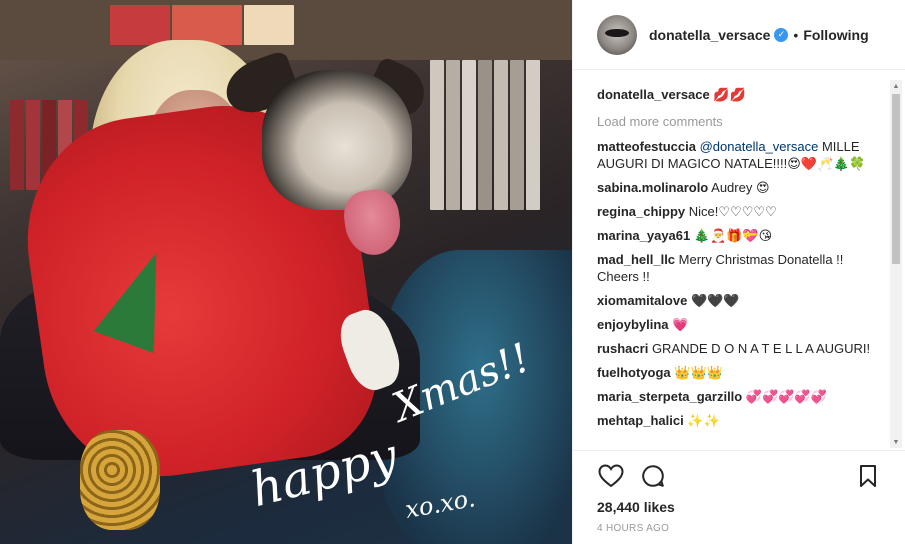  Describe the element at coordinates (611, 476) in the screenshot. I see `heart-icon` at that location.